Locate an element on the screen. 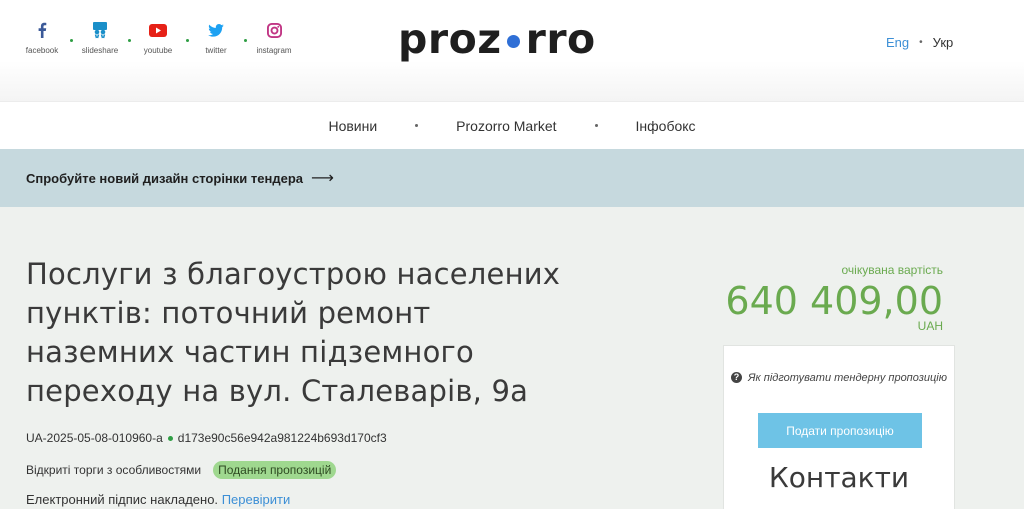  nav-item-news: Новини is located at coordinates (352, 126).